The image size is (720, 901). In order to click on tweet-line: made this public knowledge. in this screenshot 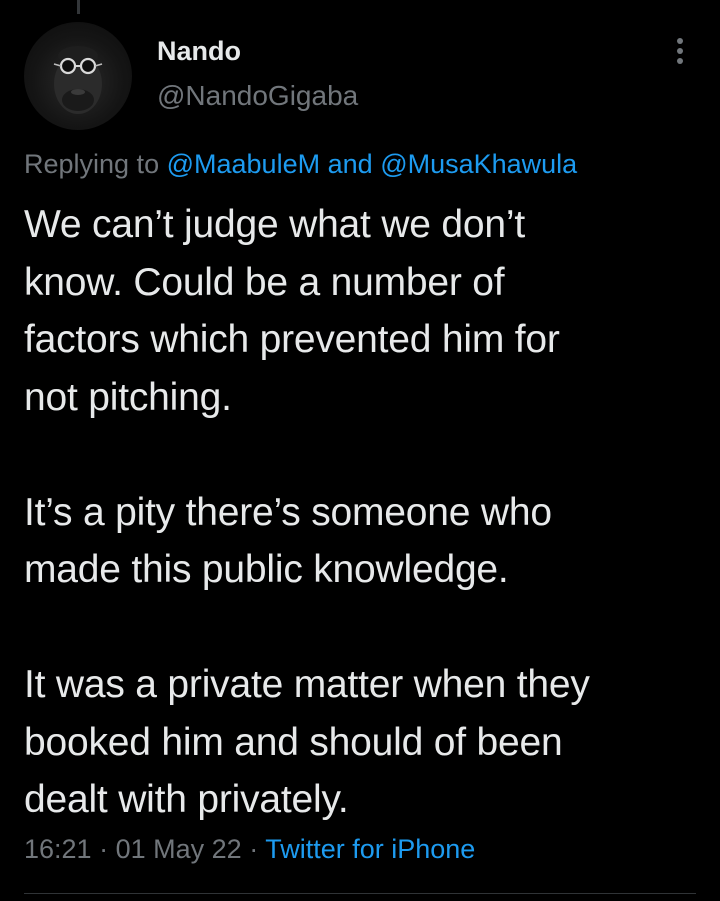, I will do `click(266, 569)`.